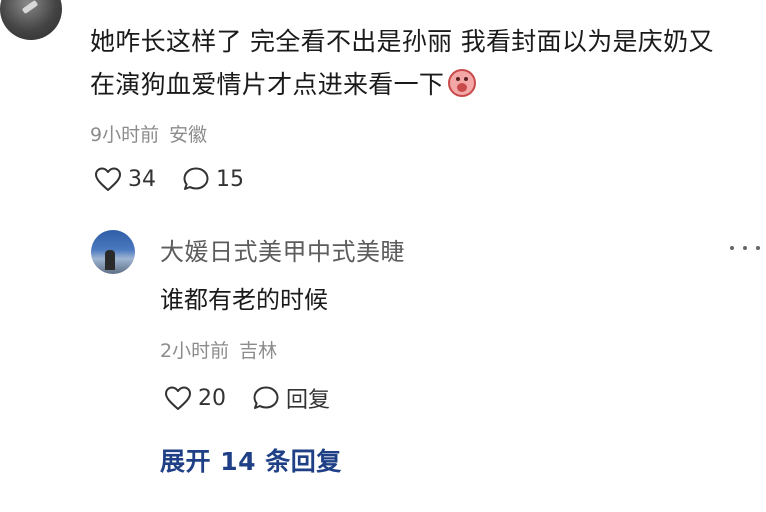 This screenshot has height=512, width=766. I want to click on reply-label: 回复, so click(308, 400).